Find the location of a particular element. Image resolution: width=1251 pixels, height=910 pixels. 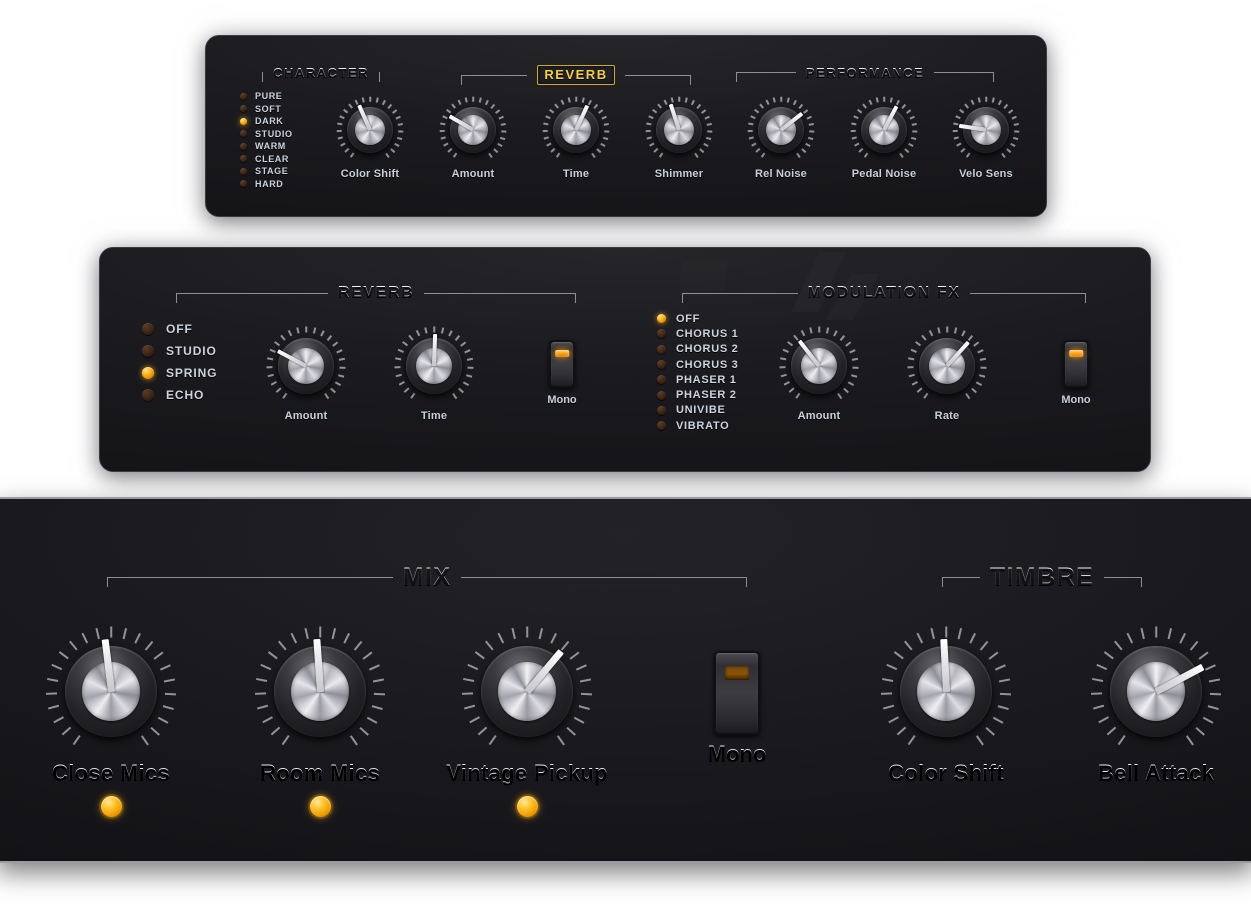

option-label: SOFT is located at coordinates (268, 108).